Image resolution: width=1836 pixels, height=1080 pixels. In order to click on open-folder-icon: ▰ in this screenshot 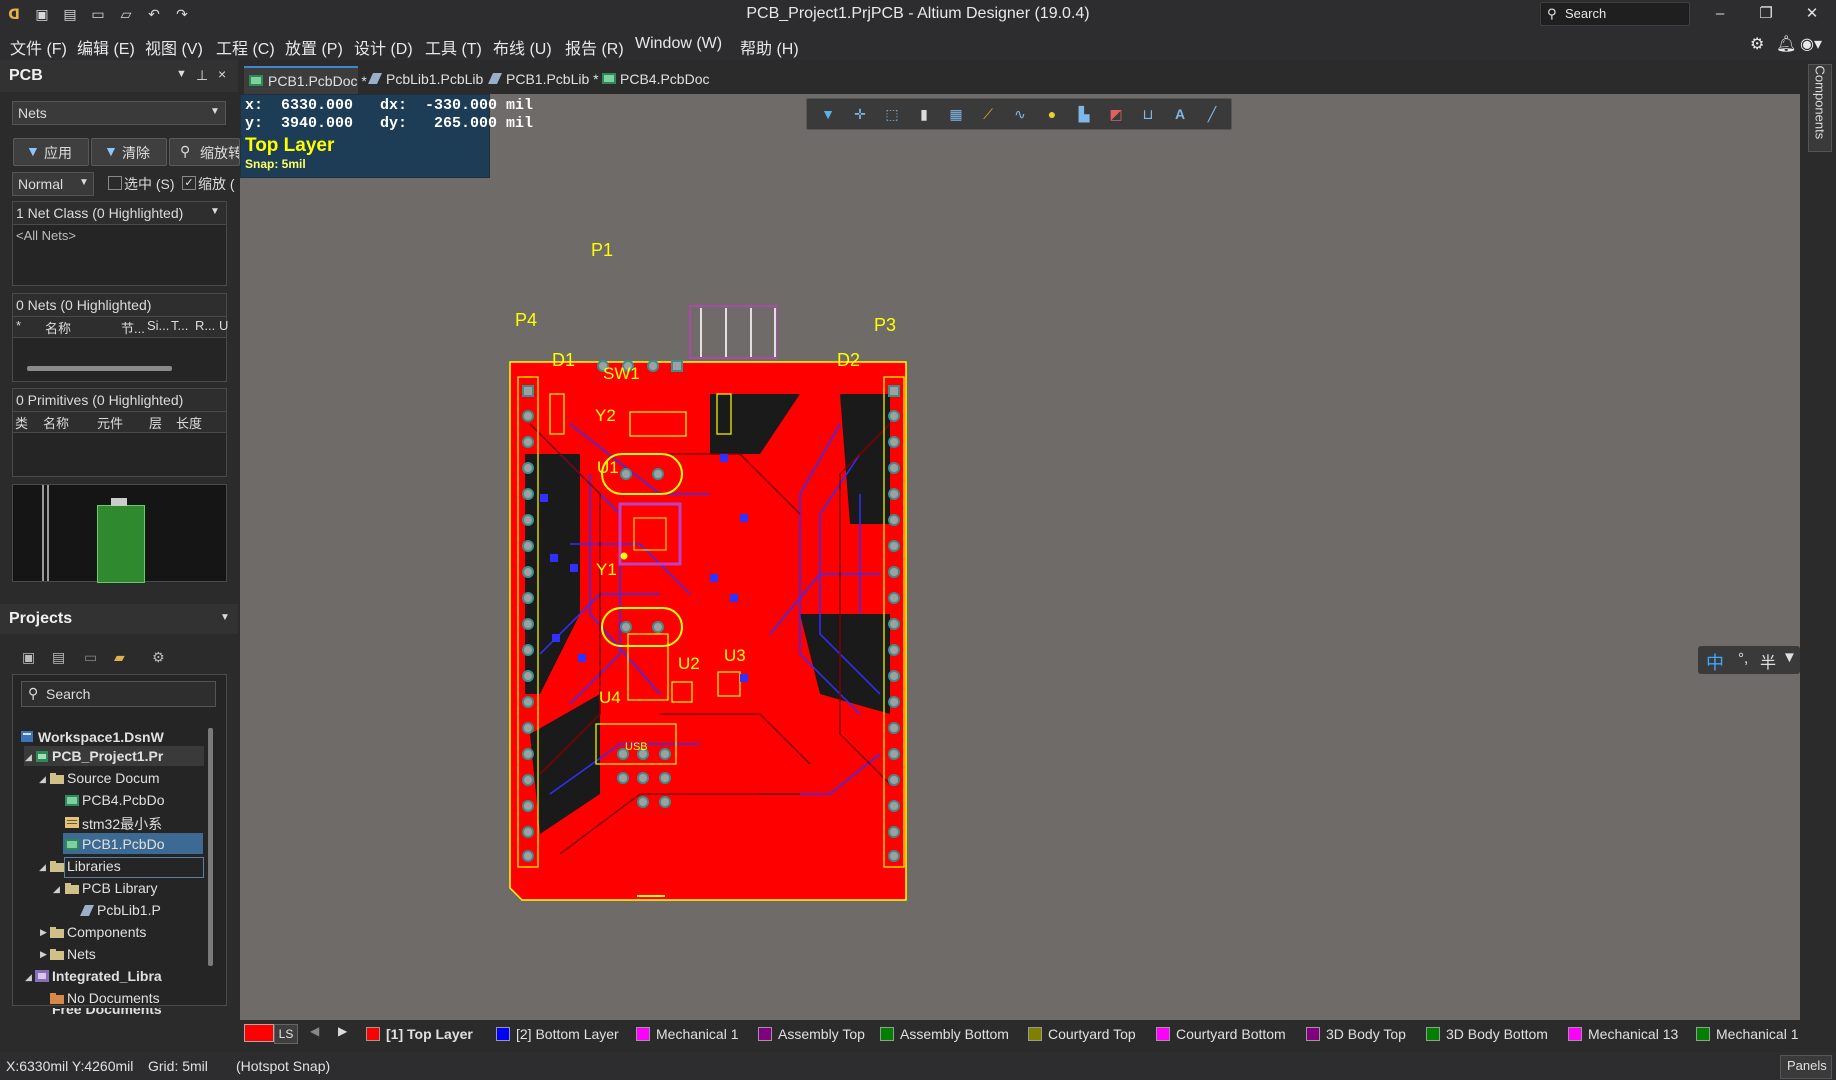, I will do `click(119, 657)`.